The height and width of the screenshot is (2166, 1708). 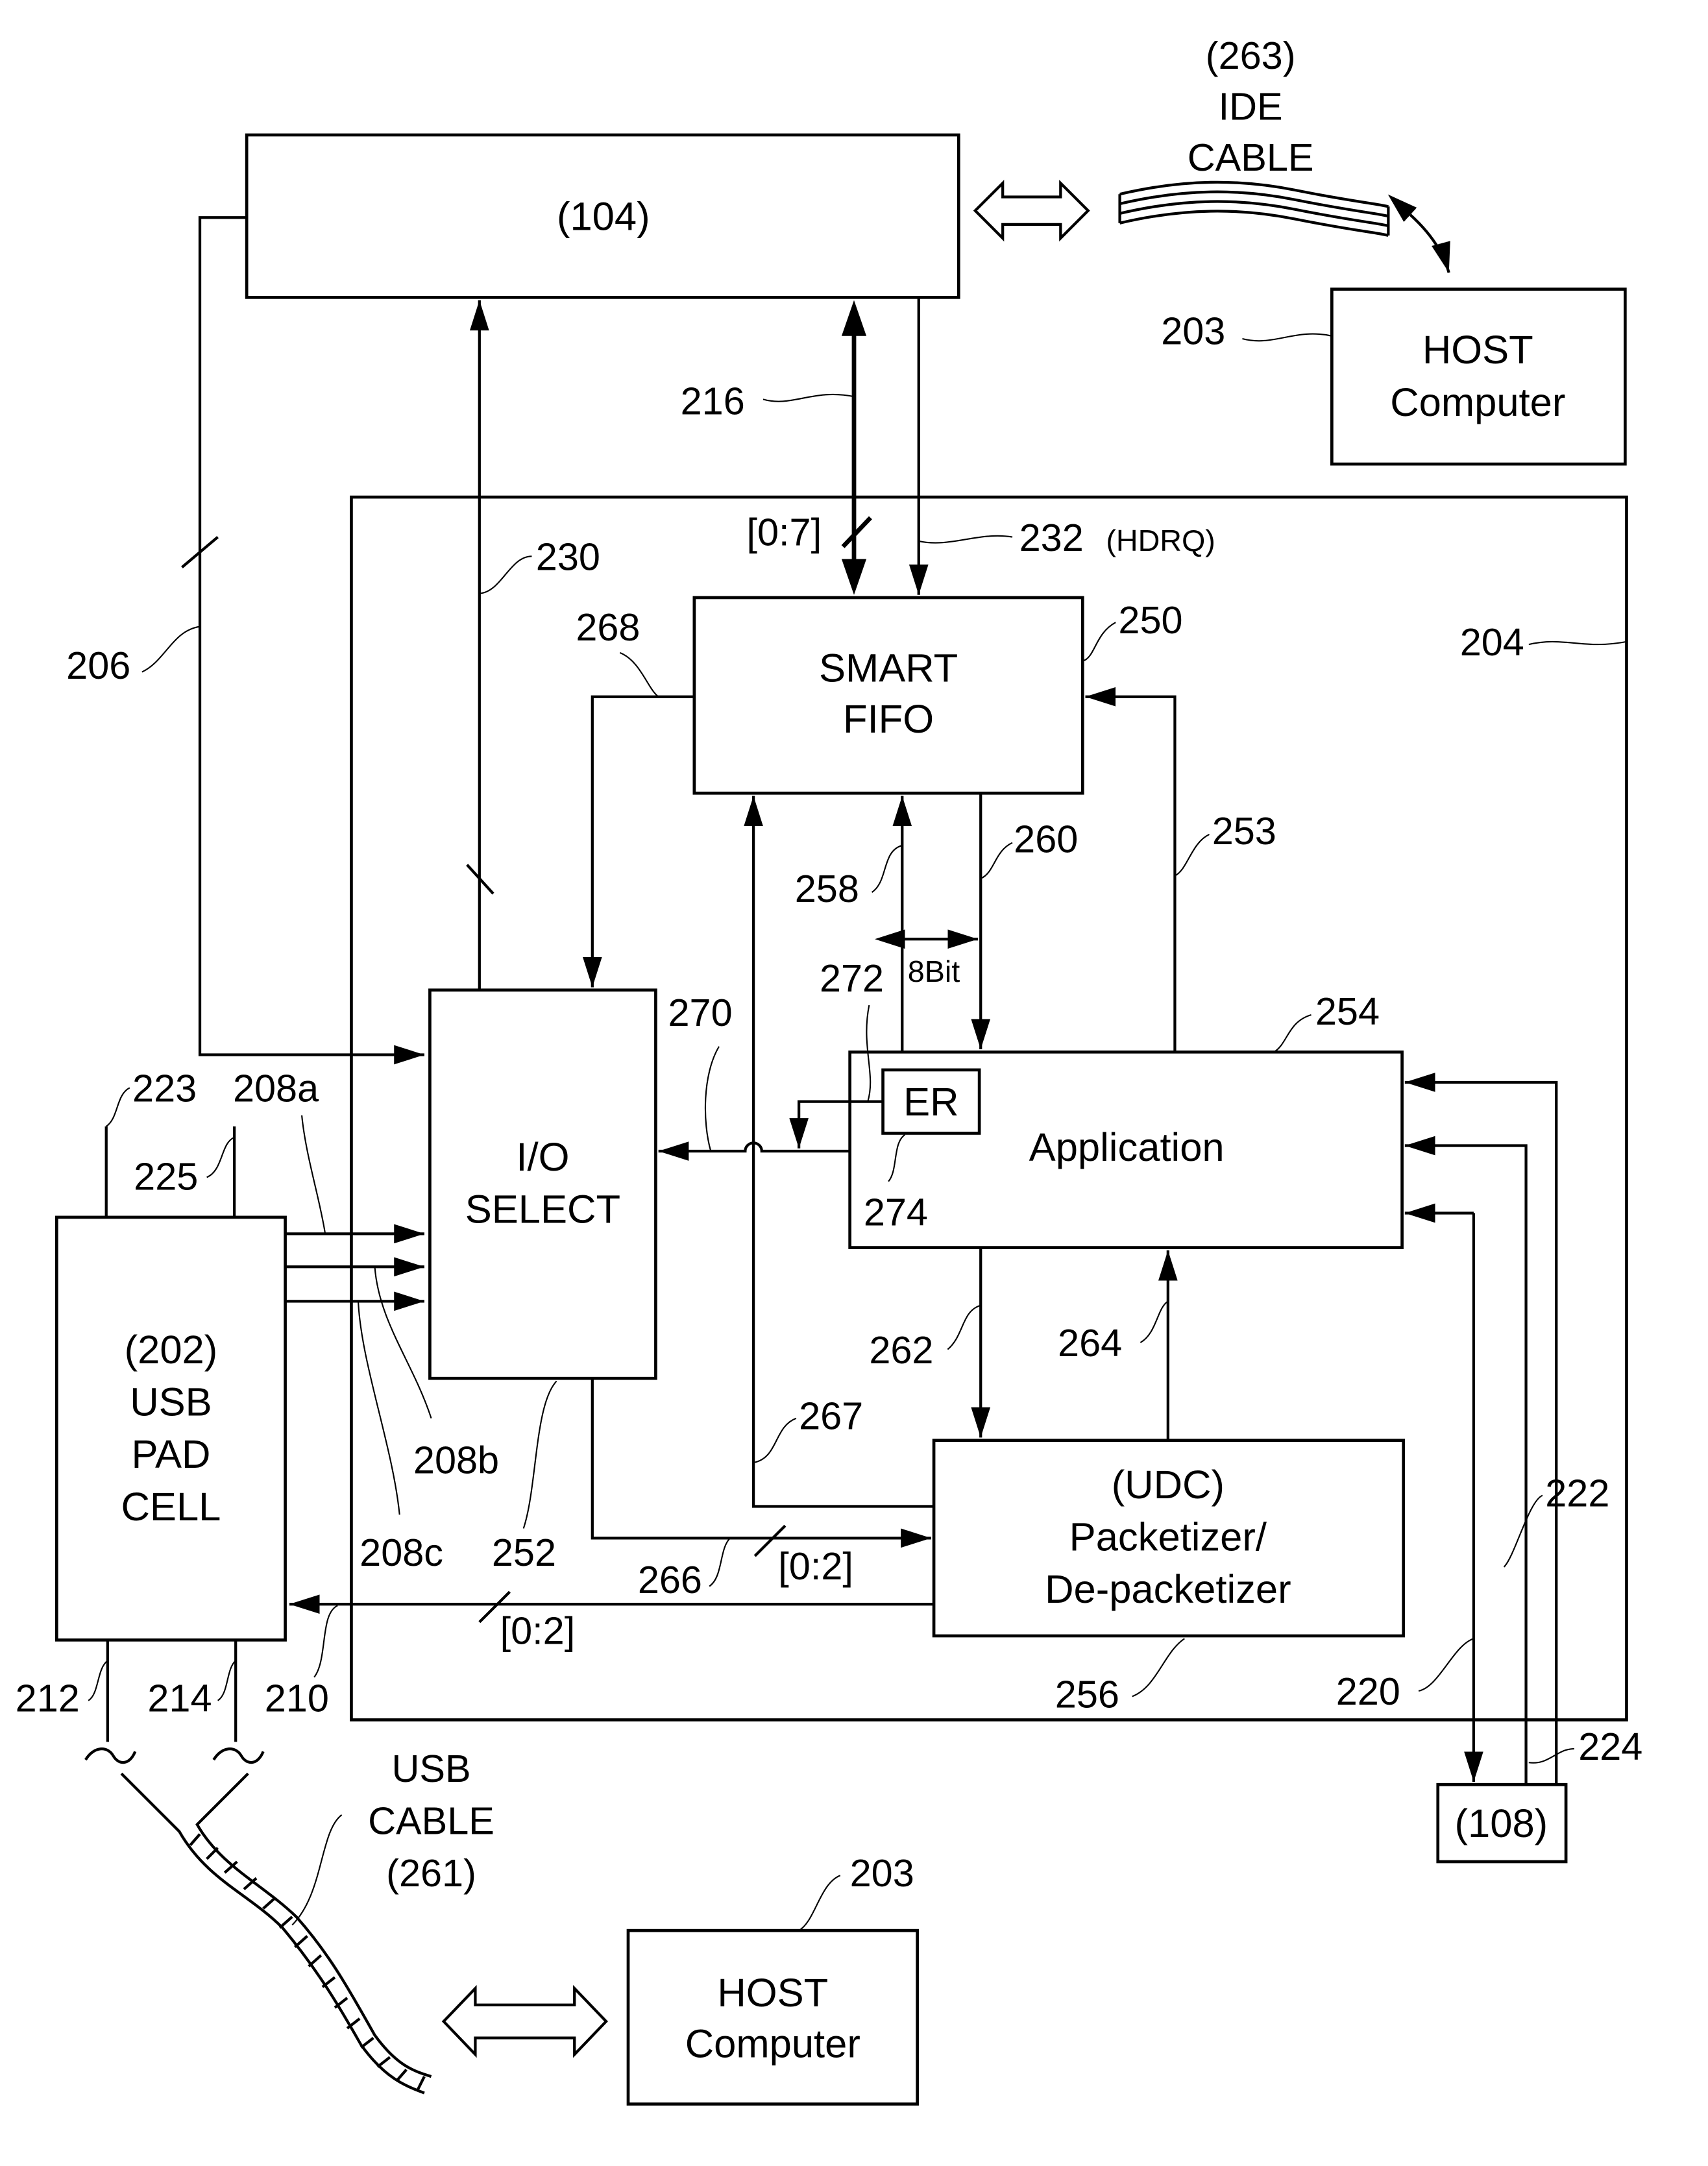 What do you see at coordinates (1251, 55) in the screenshot?
I see `ide-cable-ref: (263)` at bounding box center [1251, 55].